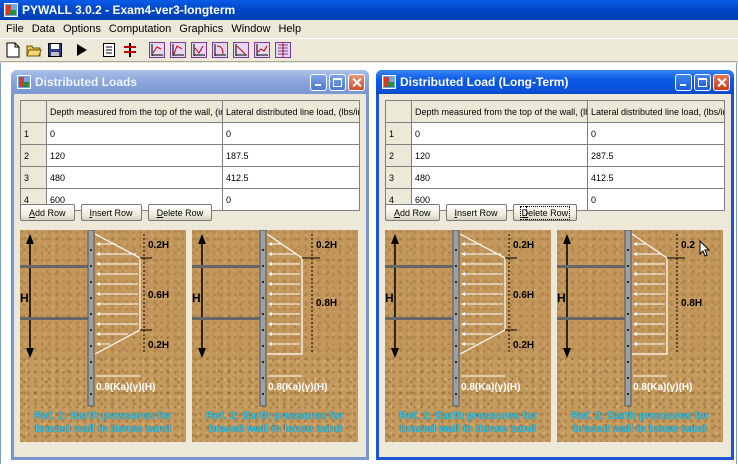 The image size is (738, 464). What do you see at coordinates (291, 111) in the screenshot?
I see `column-header-load: Lateral distributed line load, (lbs/in)` at bounding box center [291, 111].